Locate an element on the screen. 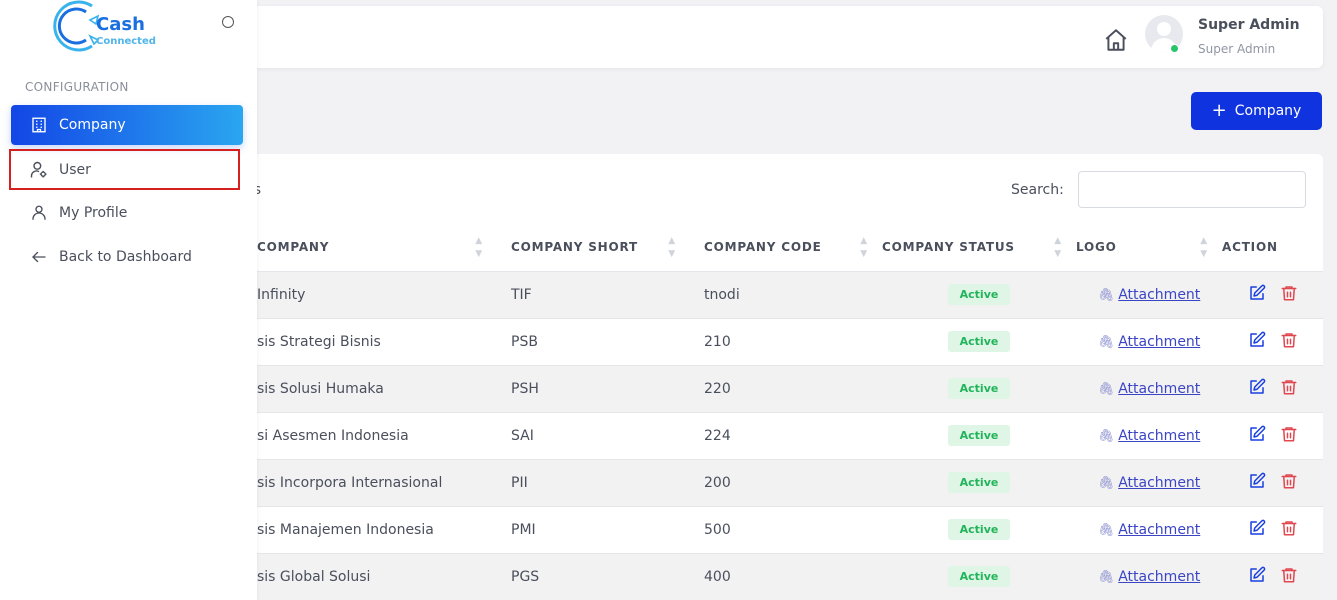 The height and width of the screenshot is (600, 1337). table-row: sis Global Solusi PGS 400 Active 🖇 Attachment is located at coordinates (756, 576).